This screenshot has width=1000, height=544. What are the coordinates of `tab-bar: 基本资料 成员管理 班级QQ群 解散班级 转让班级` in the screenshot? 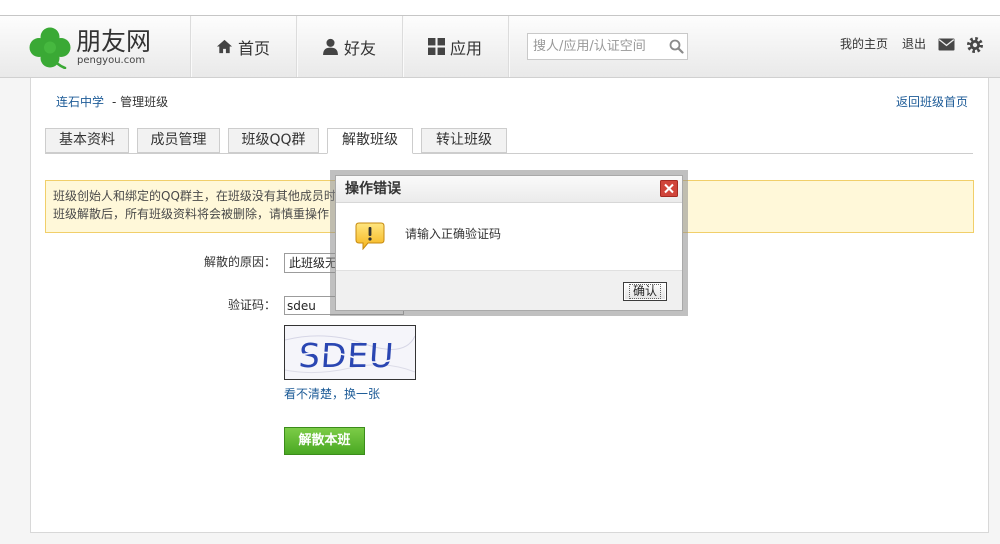 It's located at (280, 141).